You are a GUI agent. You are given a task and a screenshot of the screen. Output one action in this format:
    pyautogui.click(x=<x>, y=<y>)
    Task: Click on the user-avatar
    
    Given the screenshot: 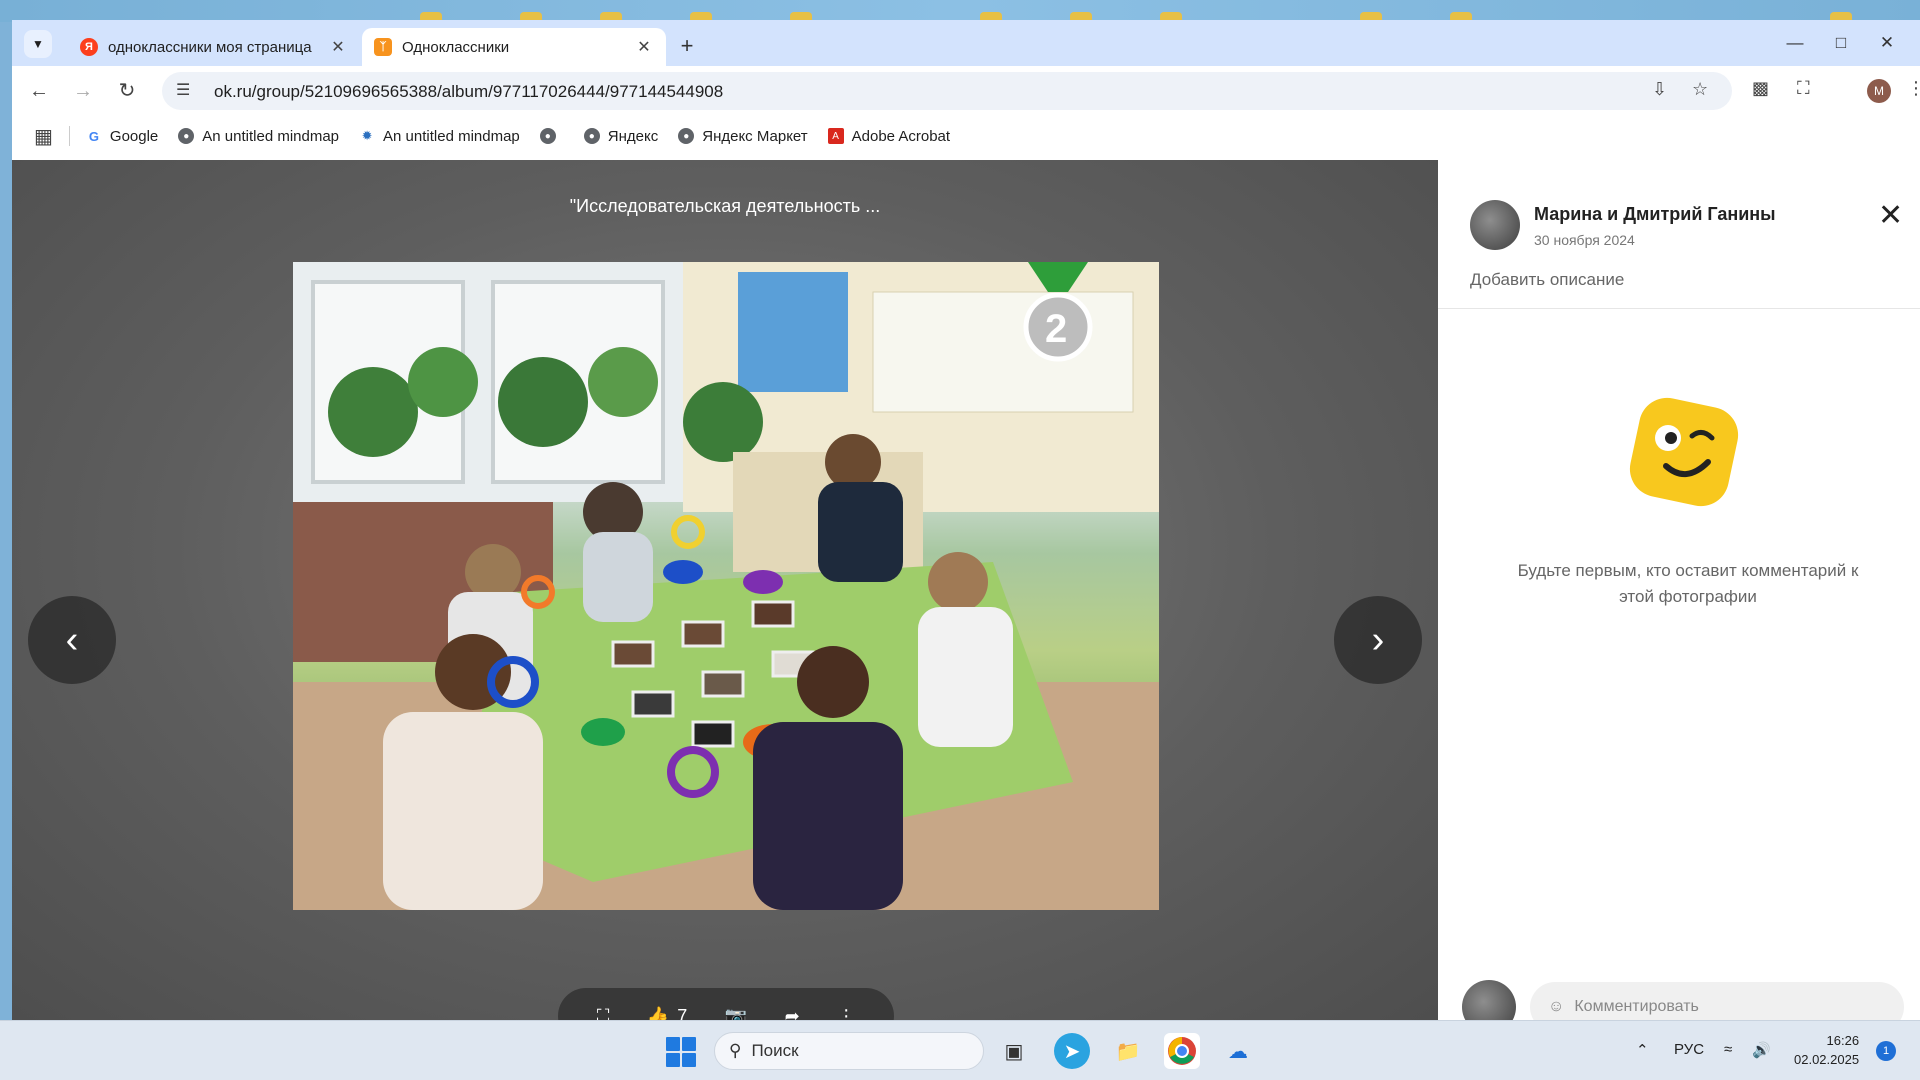 What is the action you would take?
    pyautogui.click(x=1489, y=1000)
    